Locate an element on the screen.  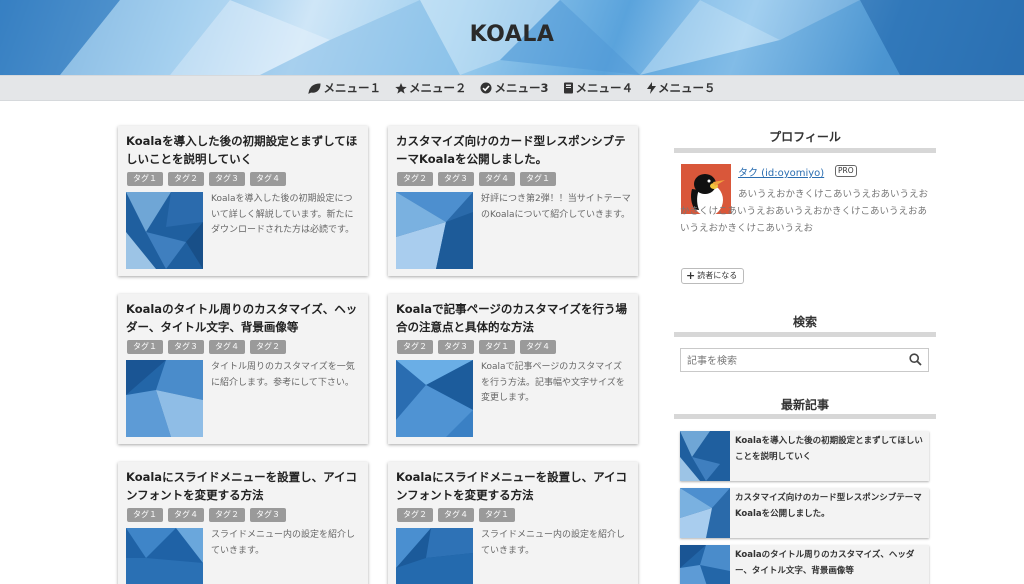
card-tags: タグ１ タグ４ タグ２ タグ３ is located at coordinates (209, 515).